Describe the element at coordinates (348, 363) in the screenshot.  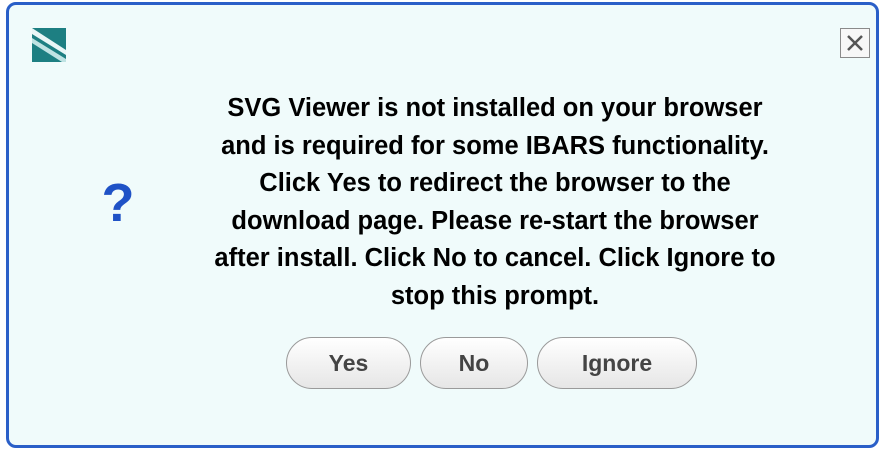
I see `yes-button: Yes` at that location.